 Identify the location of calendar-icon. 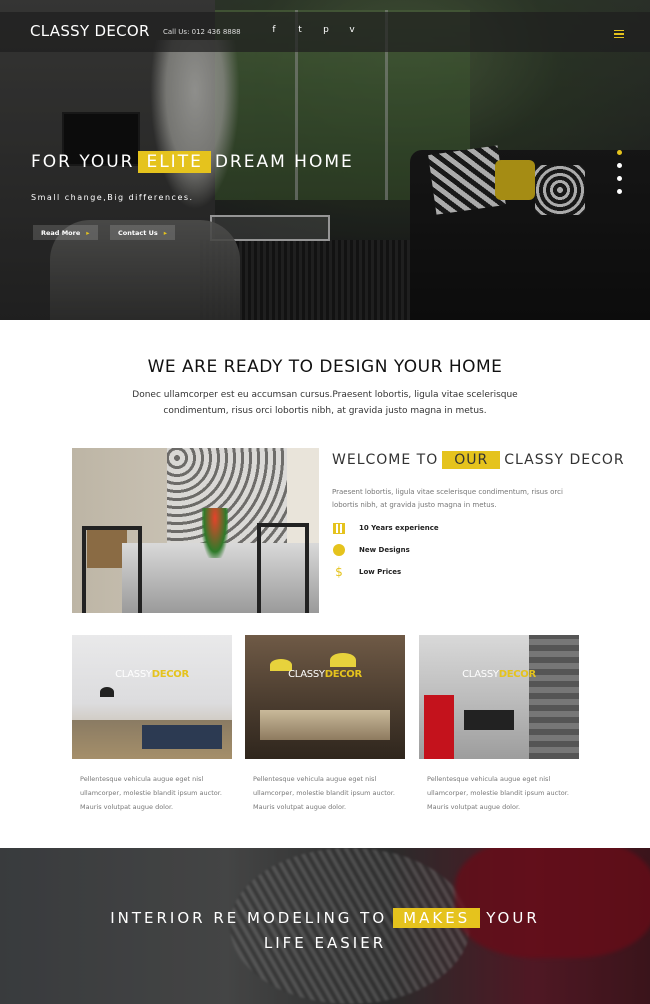
(339, 528).